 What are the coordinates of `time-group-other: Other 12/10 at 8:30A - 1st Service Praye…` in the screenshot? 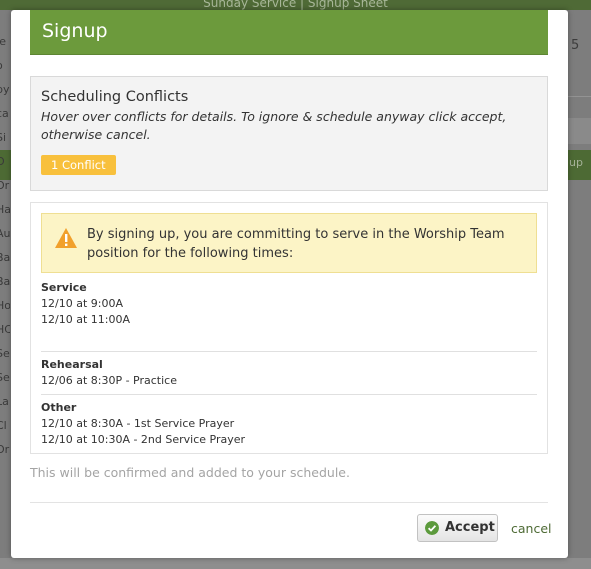 It's located at (289, 424).